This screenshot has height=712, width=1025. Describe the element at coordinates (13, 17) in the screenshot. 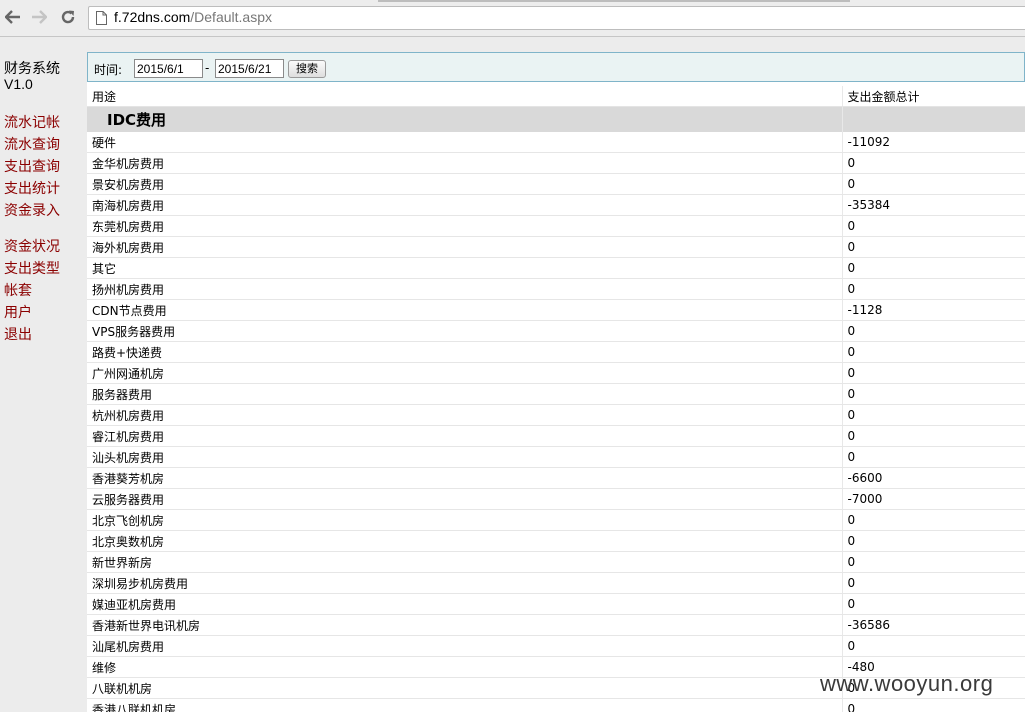

I see `back-button` at that location.